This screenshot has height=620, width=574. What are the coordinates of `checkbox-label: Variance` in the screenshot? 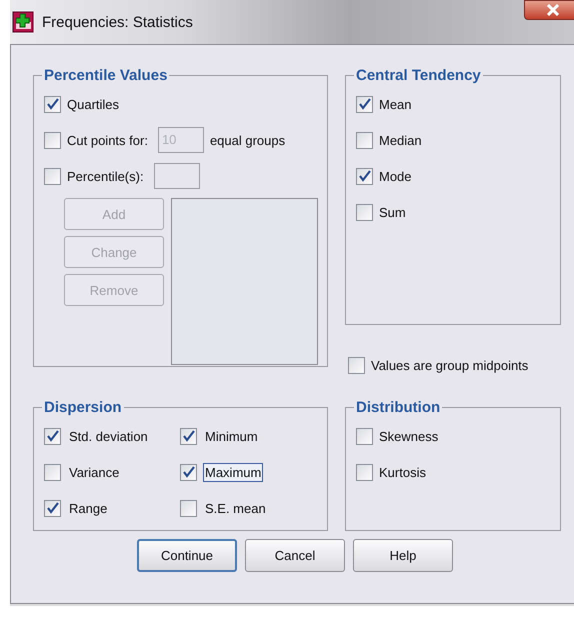 It's located at (94, 473).